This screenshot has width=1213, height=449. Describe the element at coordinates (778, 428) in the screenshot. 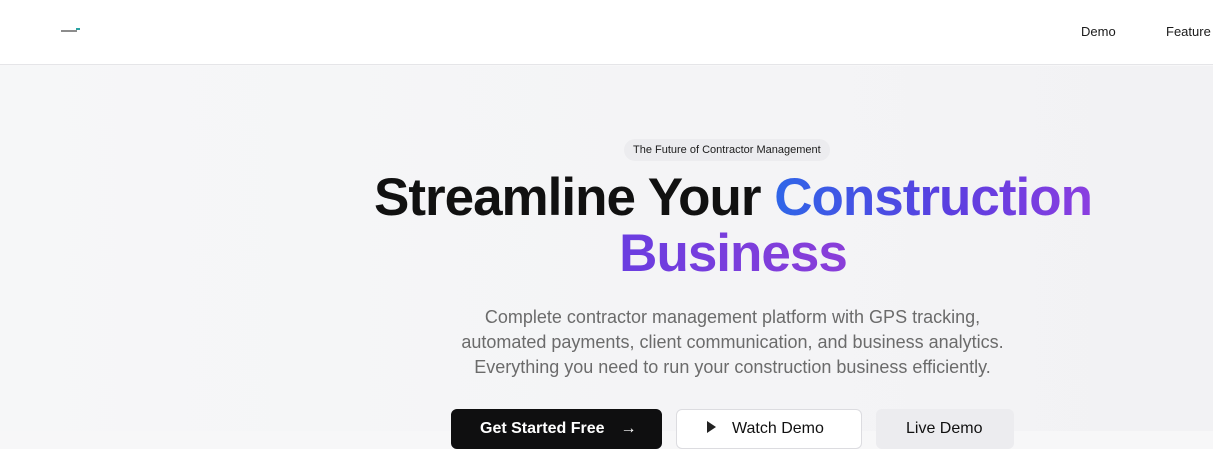

I see `watch-demo-label: Watch Demo` at that location.